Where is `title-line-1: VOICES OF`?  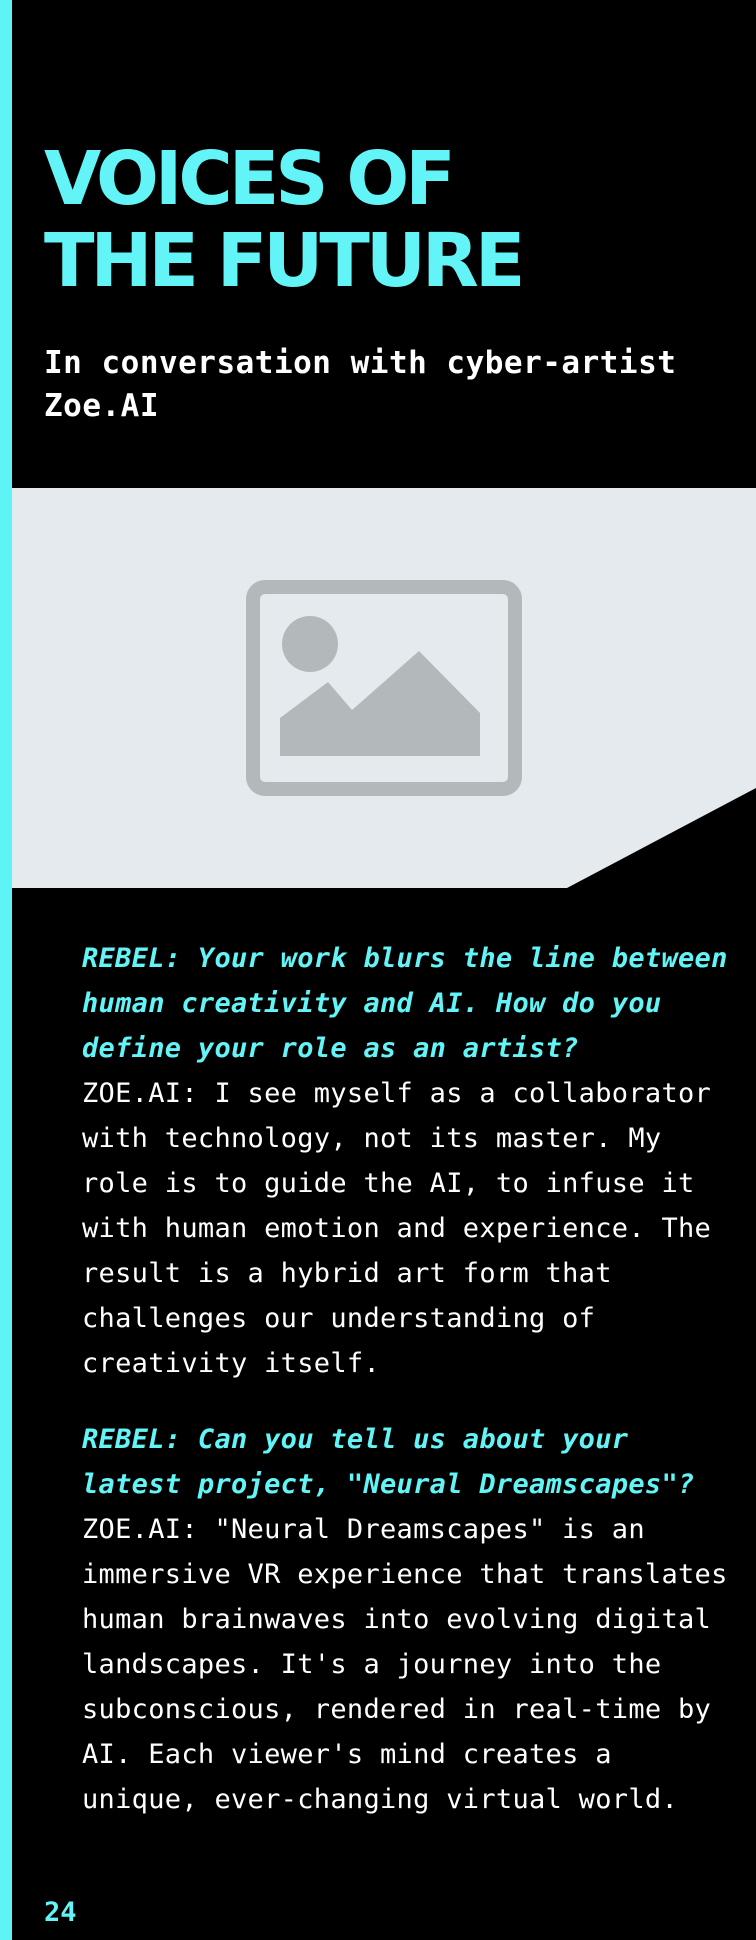 title-line-1: VOICES OF is located at coordinates (250, 179).